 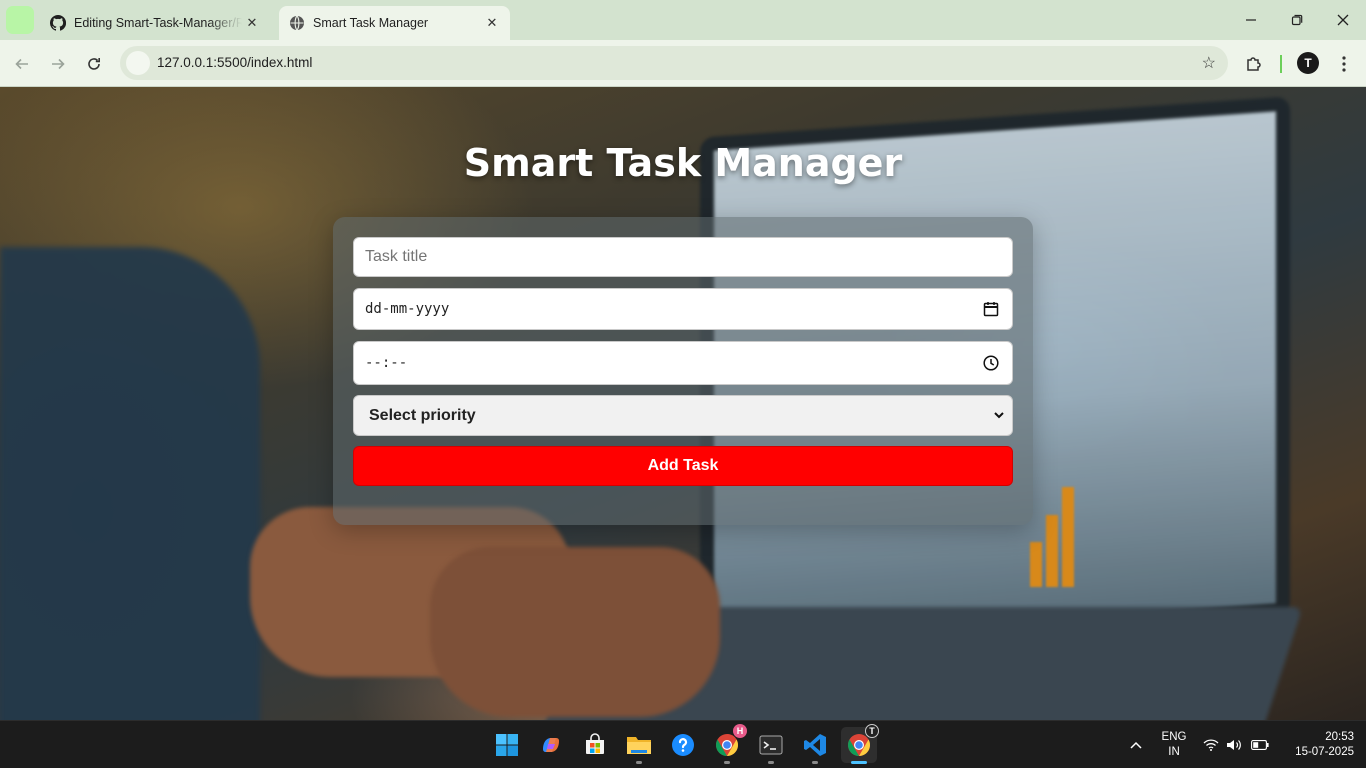 What do you see at coordinates (138, 63) in the screenshot?
I see `site-info-icon` at bounding box center [138, 63].